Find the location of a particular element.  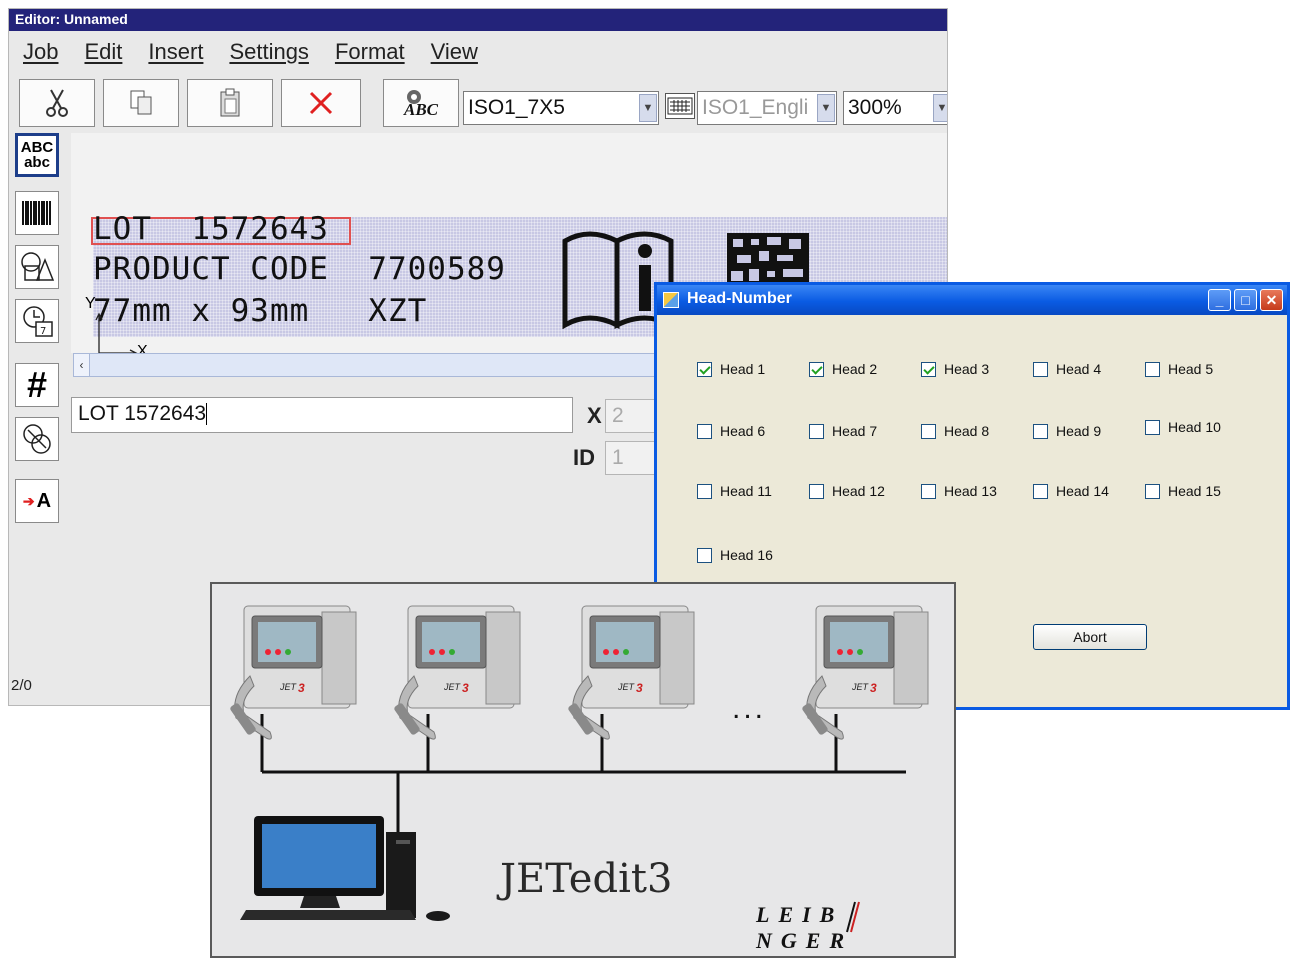

chevron-down-icon: ▼ is located at coordinates (940, 108).